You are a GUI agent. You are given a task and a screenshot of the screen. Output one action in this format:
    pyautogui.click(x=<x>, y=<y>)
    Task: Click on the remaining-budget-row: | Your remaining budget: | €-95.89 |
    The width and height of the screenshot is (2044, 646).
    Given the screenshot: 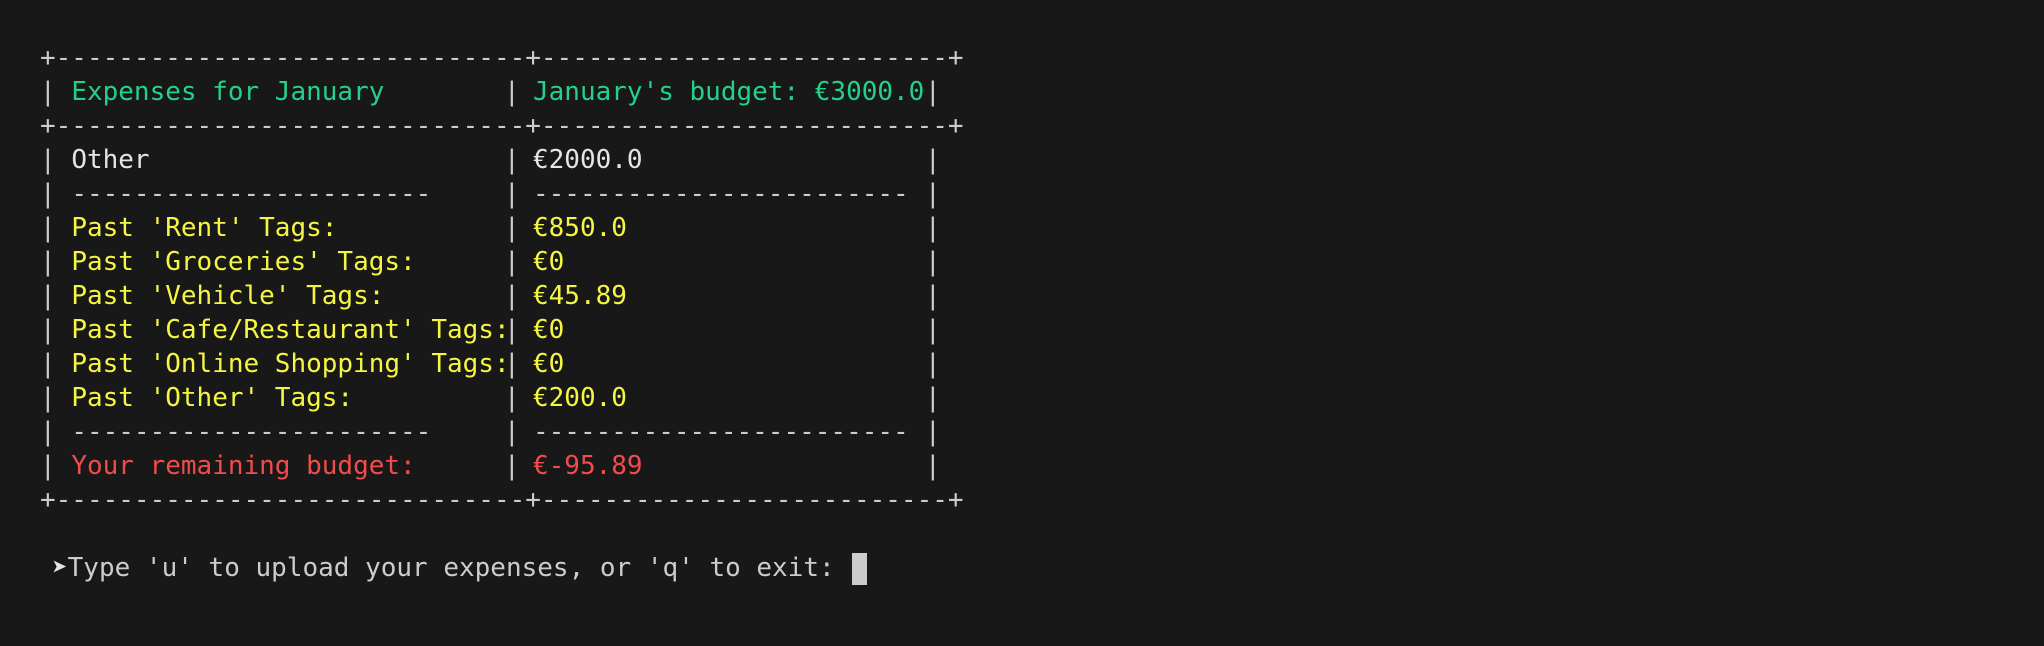 What is the action you would take?
    pyautogui.click(x=490, y=466)
    